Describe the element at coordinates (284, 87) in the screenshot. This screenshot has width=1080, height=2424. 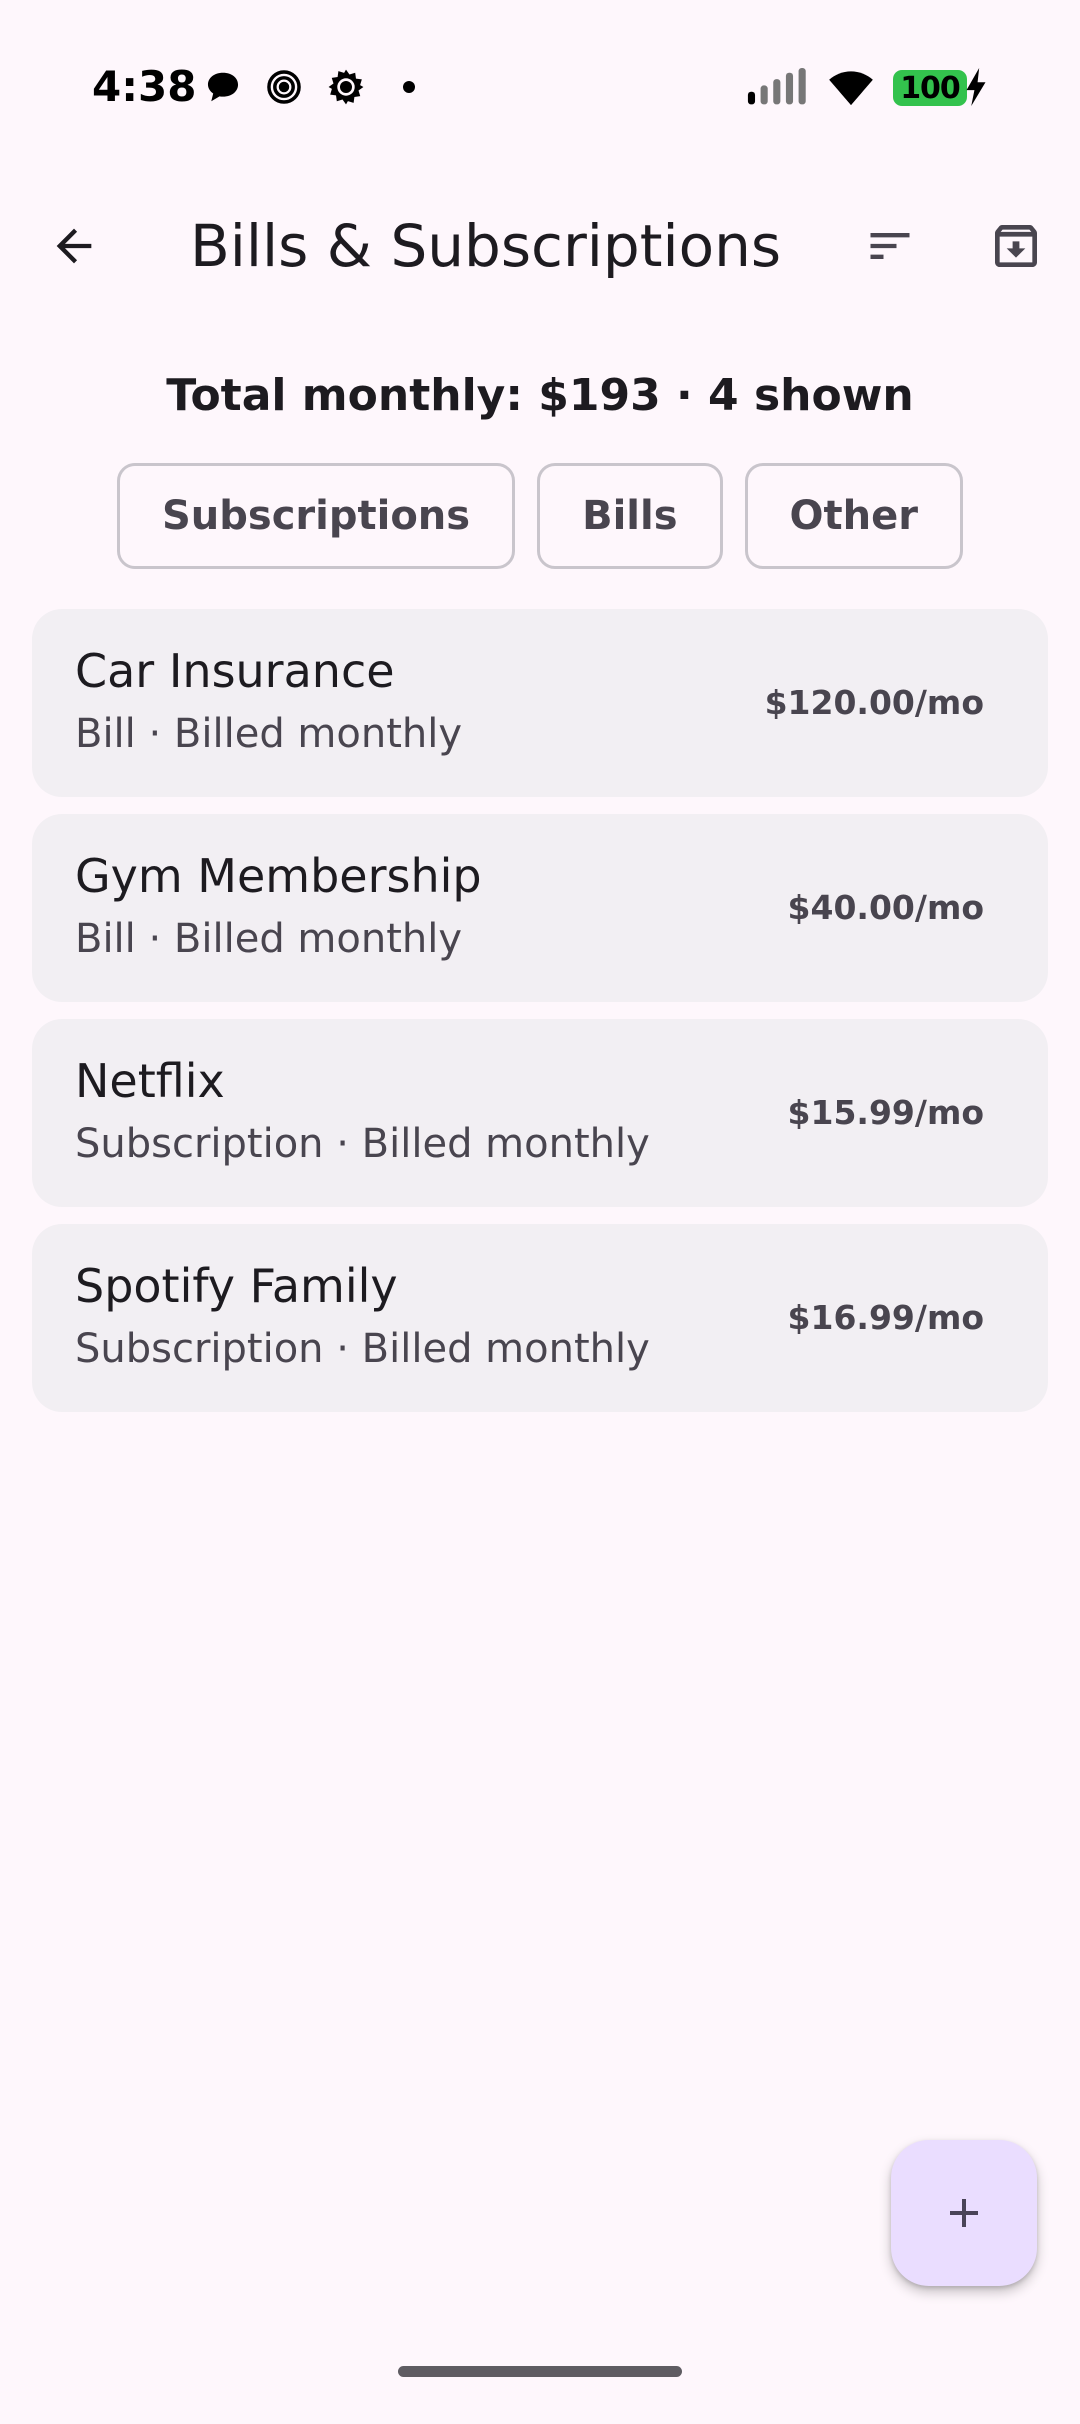
I see `spiral-icon` at that location.